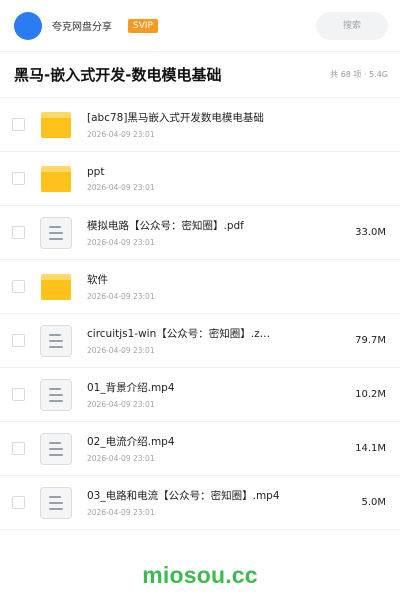  I want to click on file-size: 79.7M, so click(370, 340).